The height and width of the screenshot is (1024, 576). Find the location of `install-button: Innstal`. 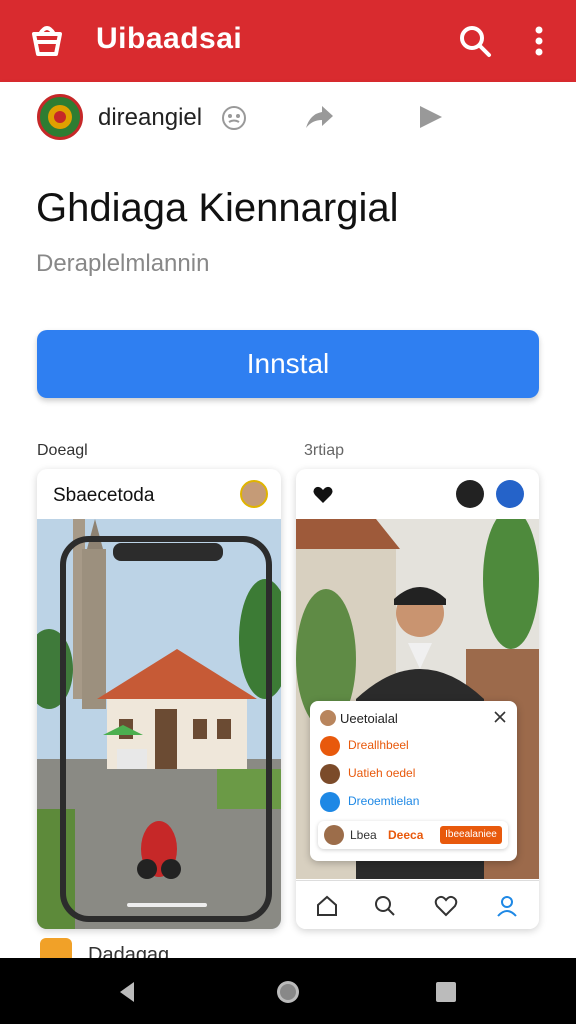

install-button: Innstal is located at coordinates (288, 364).